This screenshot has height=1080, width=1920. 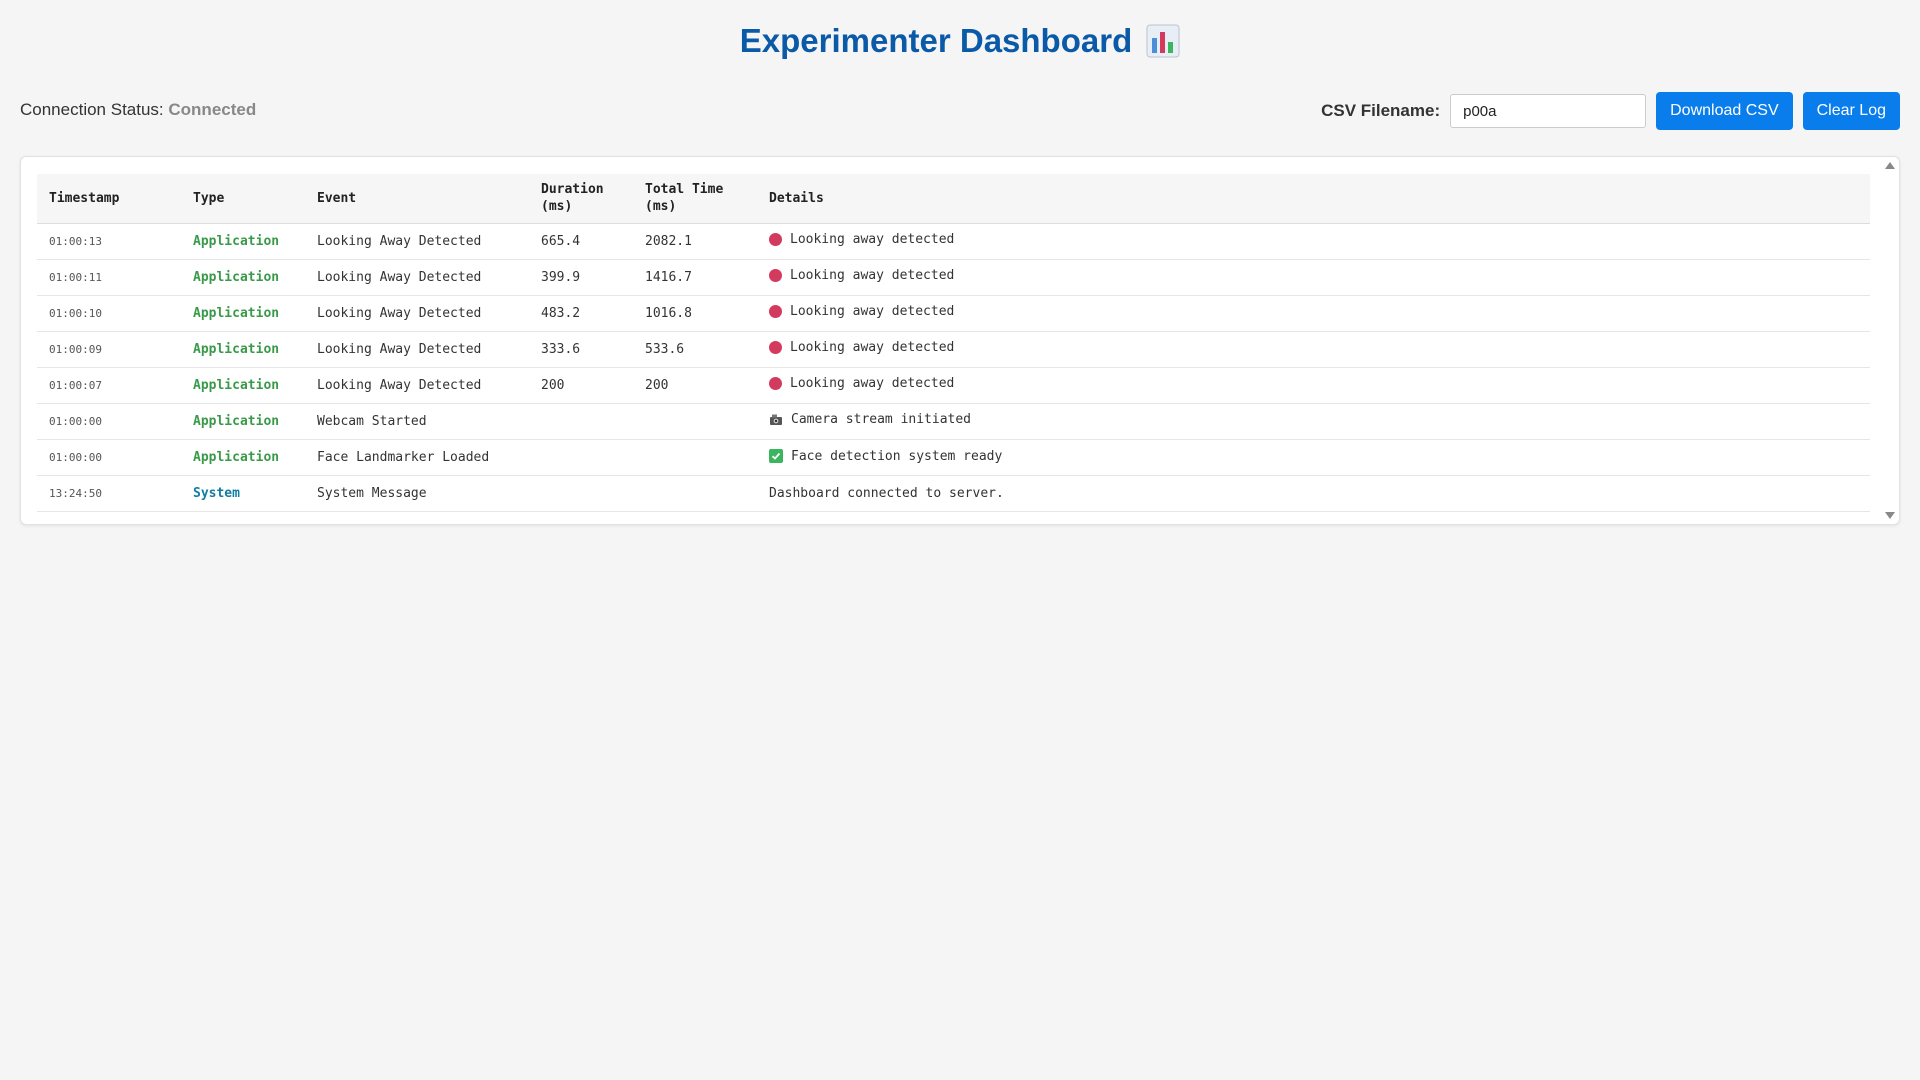 What do you see at coordinates (1890, 515) in the screenshot?
I see `scroll-down-arrow-icon` at bounding box center [1890, 515].